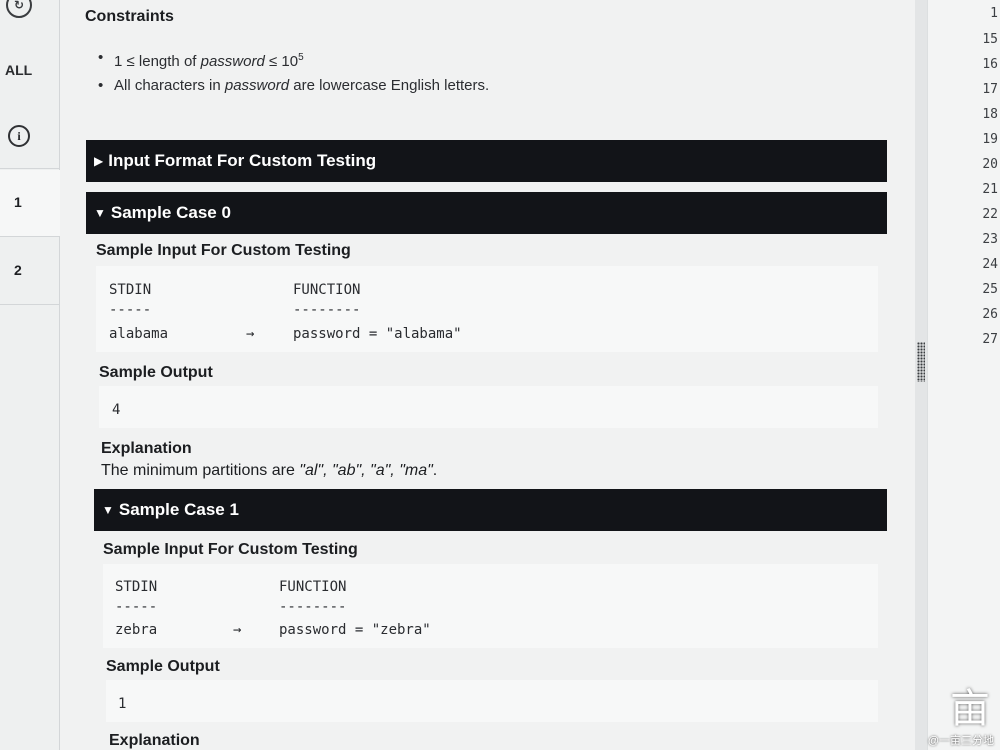 Image resolution: width=1000 pixels, height=750 pixels. I want to click on drag-grip-icon, so click(921, 362).